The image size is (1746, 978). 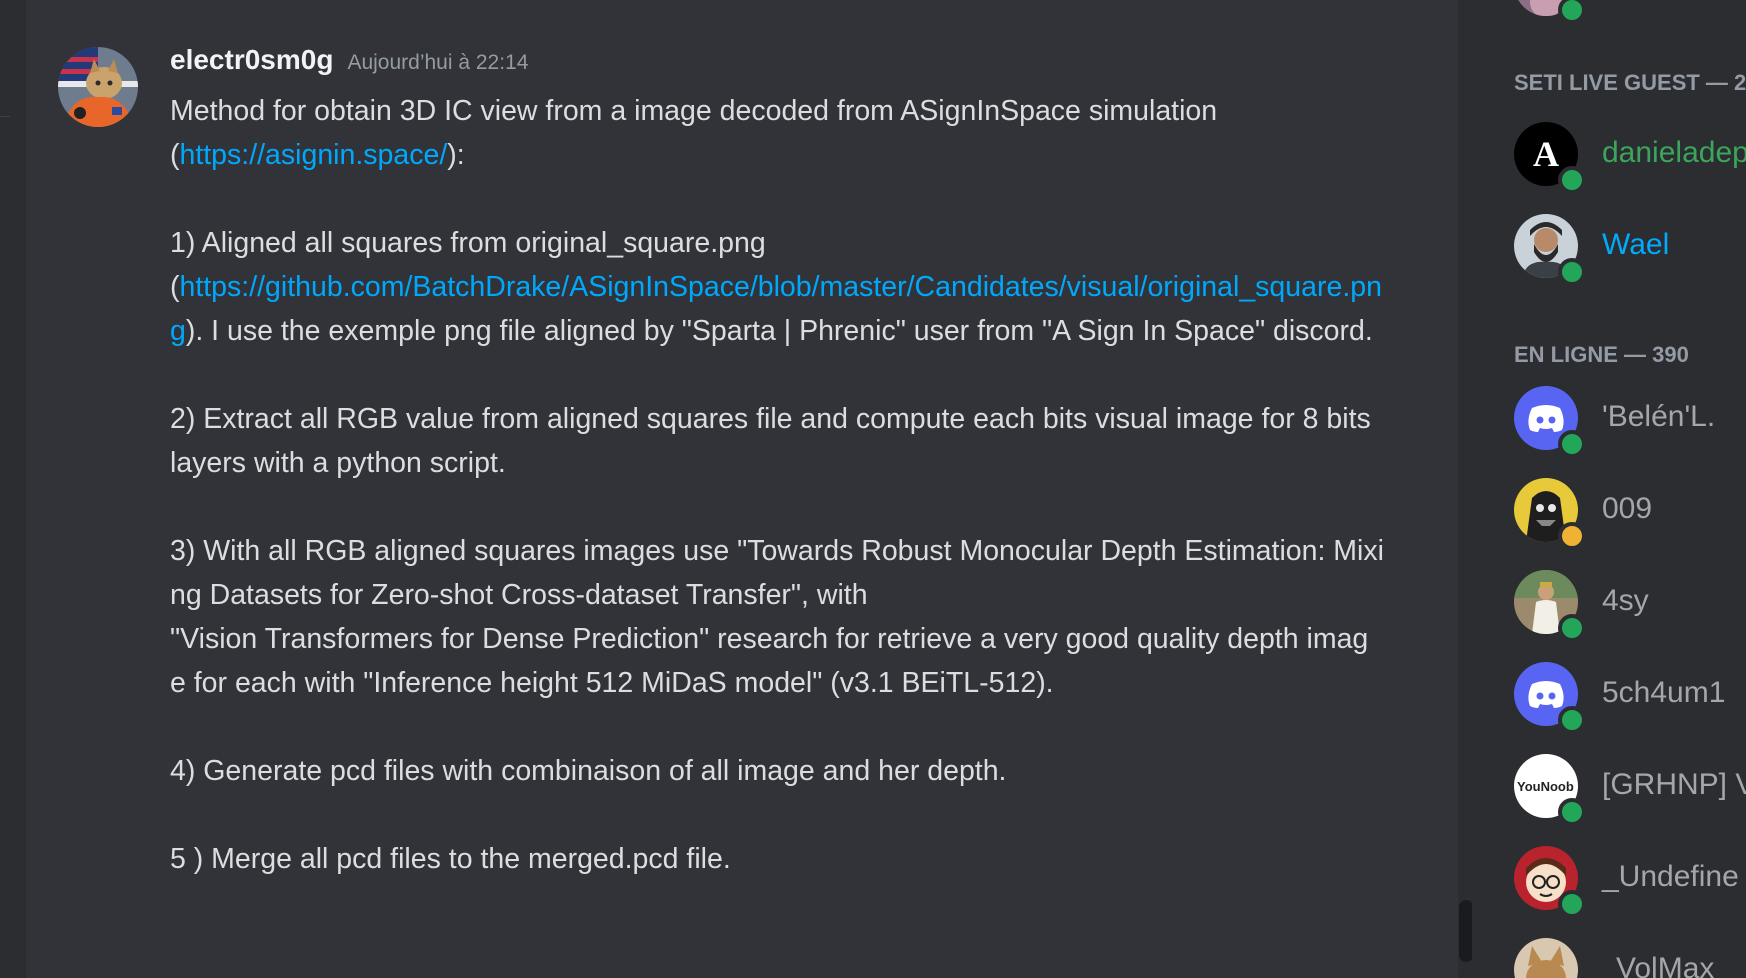 What do you see at coordinates (1545, 786) in the screenshot?
I see `avatar-text: YouNoob` at bounding box center [1545, 786].